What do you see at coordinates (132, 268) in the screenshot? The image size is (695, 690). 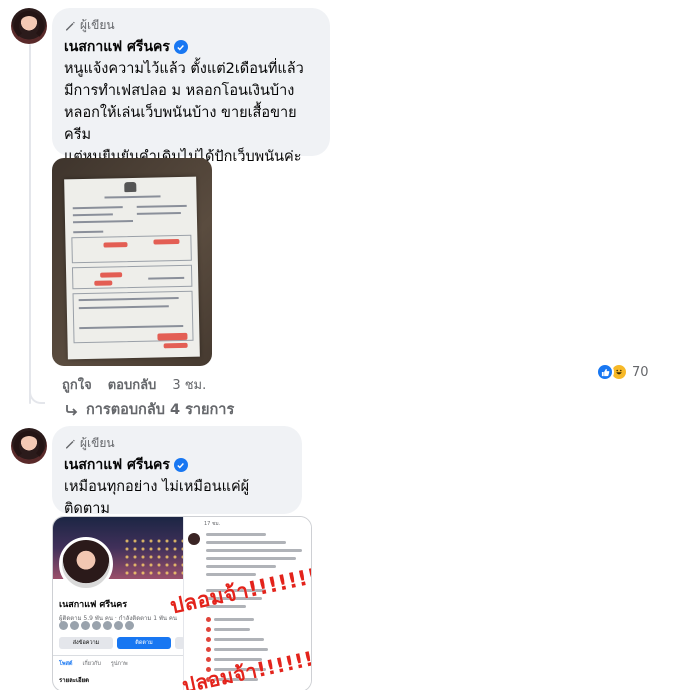 I see `document-paper` at bounding box center [132, 268].